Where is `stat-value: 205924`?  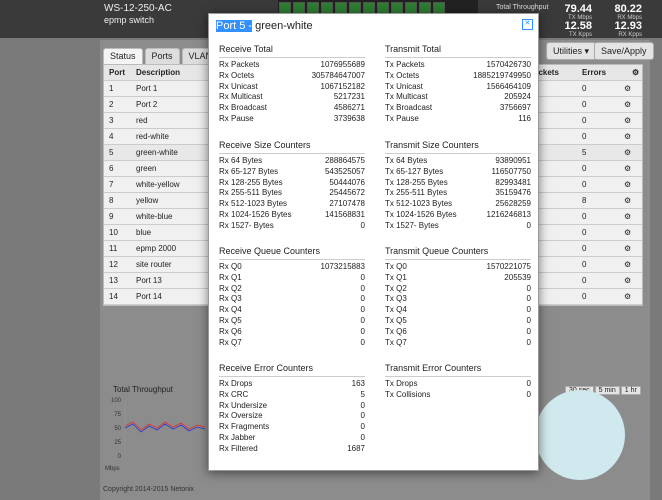 stat-value: 205924 is located at coordinates (517, 97).